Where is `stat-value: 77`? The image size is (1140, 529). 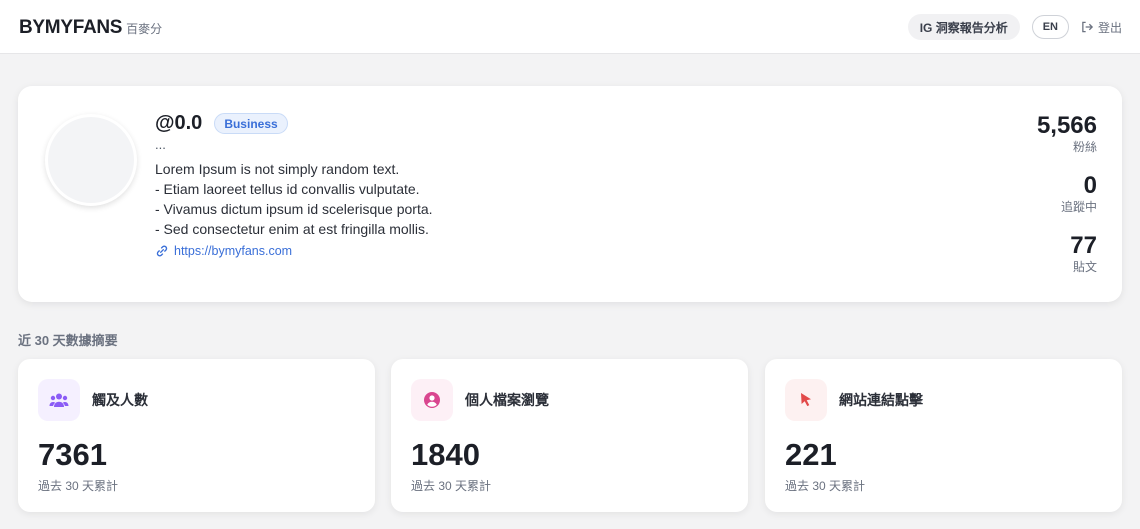
stat-value: 77 is located at coordinates (1083, 245).